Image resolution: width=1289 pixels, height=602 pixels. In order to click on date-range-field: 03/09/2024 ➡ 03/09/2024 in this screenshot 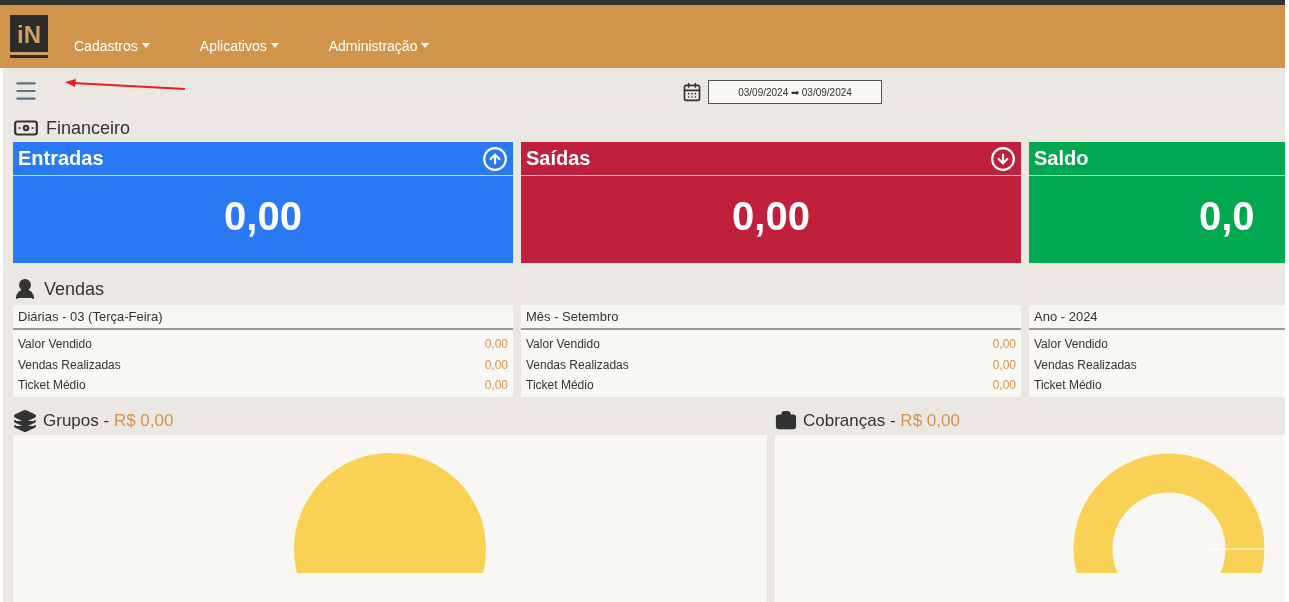, I will do `click(795, 92)`.